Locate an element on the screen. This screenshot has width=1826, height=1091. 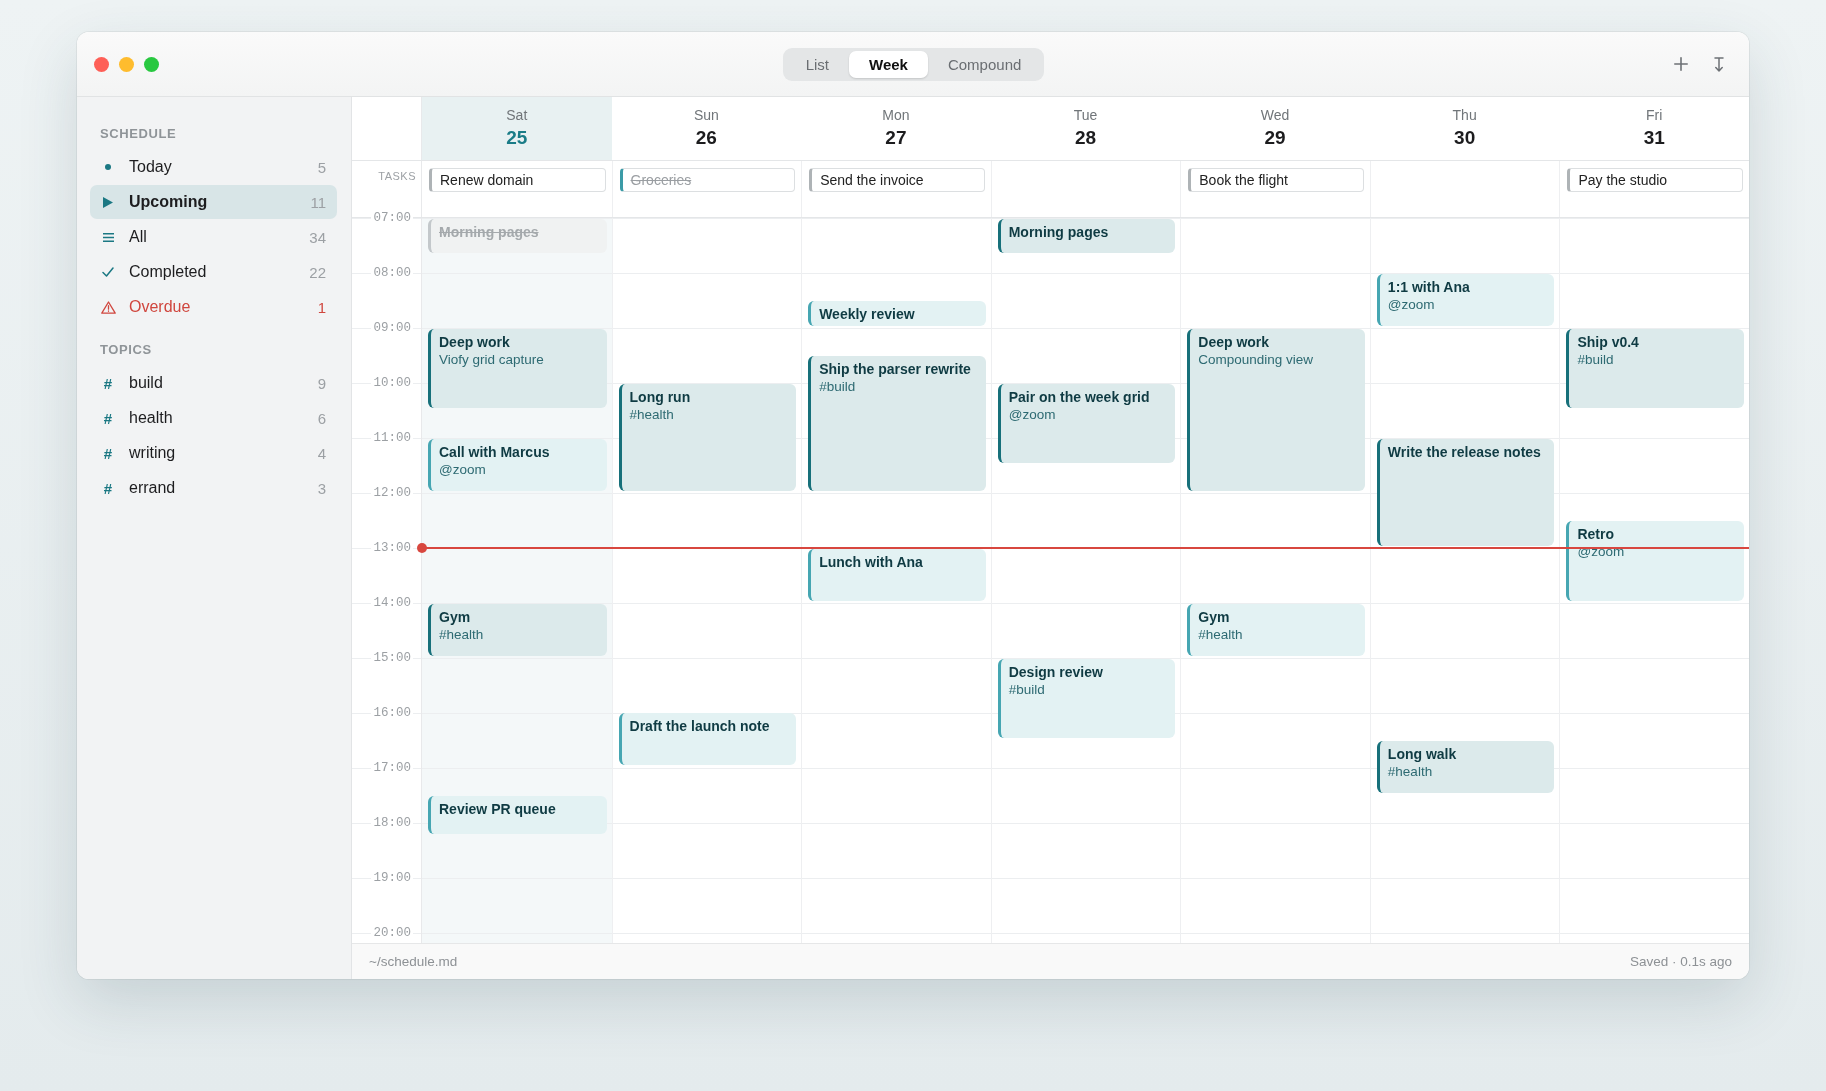
event-title: Retro is located at coordinates (1596, 534).